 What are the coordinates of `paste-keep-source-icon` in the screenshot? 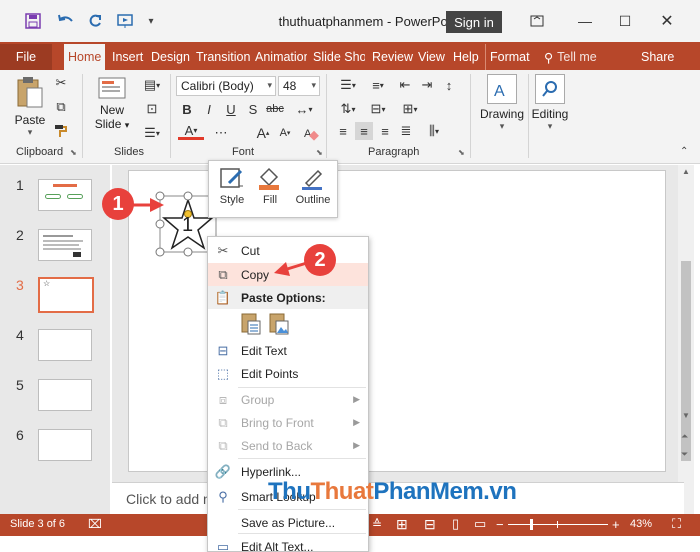 It's located at (251, 323).